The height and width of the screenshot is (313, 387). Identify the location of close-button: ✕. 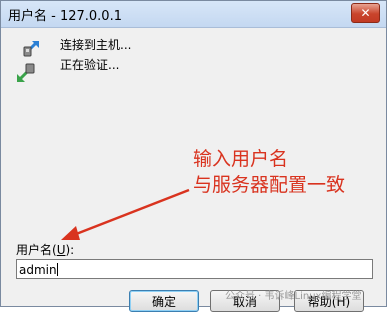
(365, 13).